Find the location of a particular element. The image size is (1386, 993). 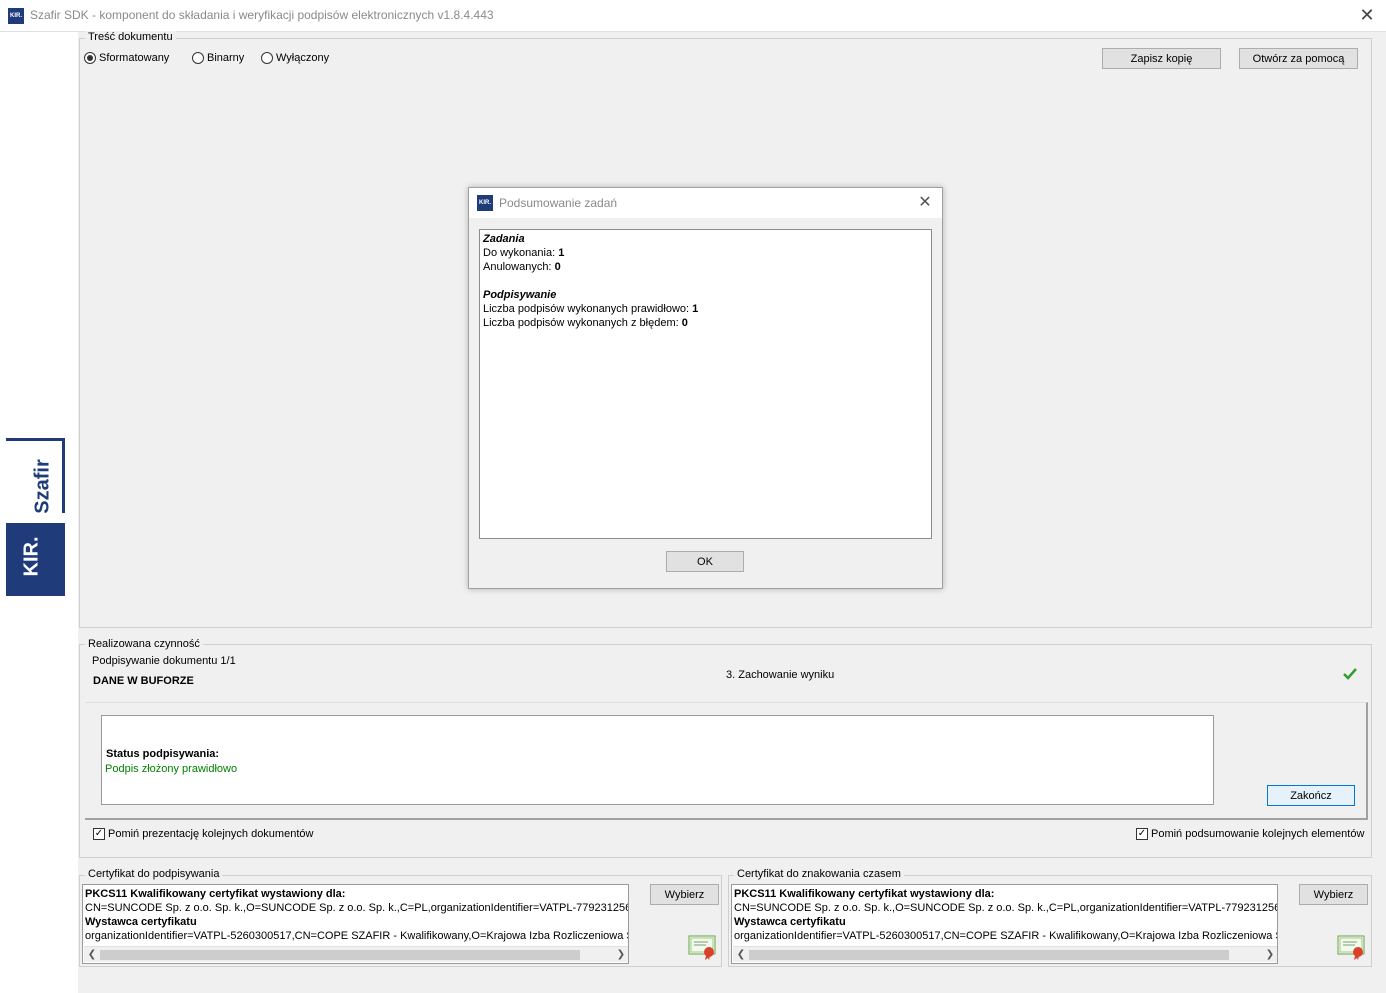

status-value: Podpis złożony prawidłowo is located at coordinates (171, 769).